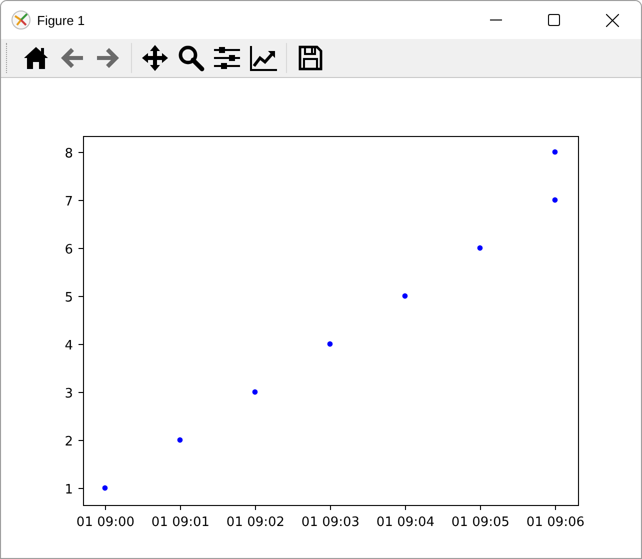 Image resolution: width=642 pixels, height=559 pixels. I want to click on tick-label: 7, so click(68, 202).